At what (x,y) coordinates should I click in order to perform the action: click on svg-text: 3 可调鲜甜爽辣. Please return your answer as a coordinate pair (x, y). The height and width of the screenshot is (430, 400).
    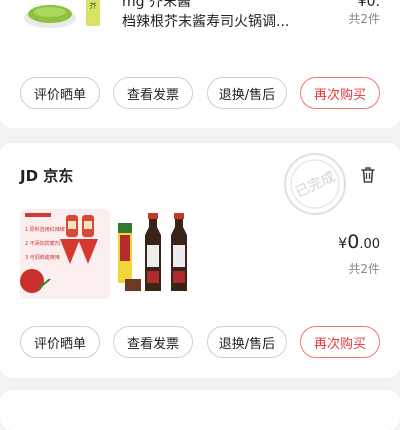
    Looking at the image, I should click on (42, 257).